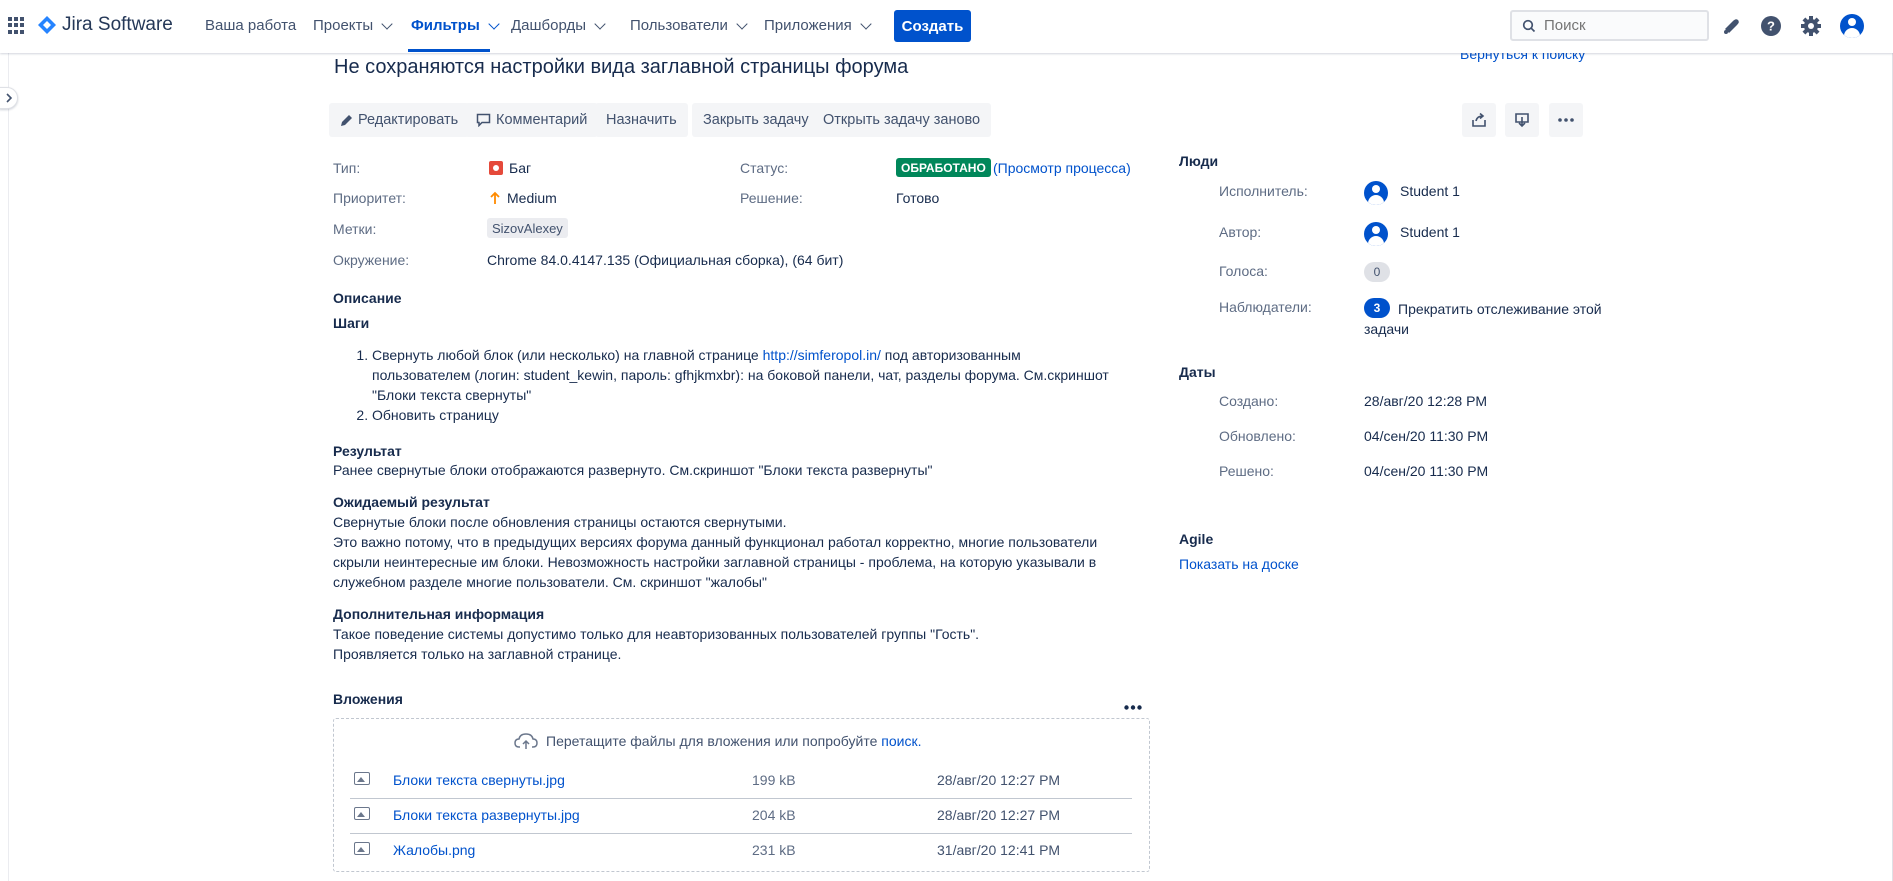  I want to click on updated-date: 04/сен/20 11:30 PM, so click(1426, 436).